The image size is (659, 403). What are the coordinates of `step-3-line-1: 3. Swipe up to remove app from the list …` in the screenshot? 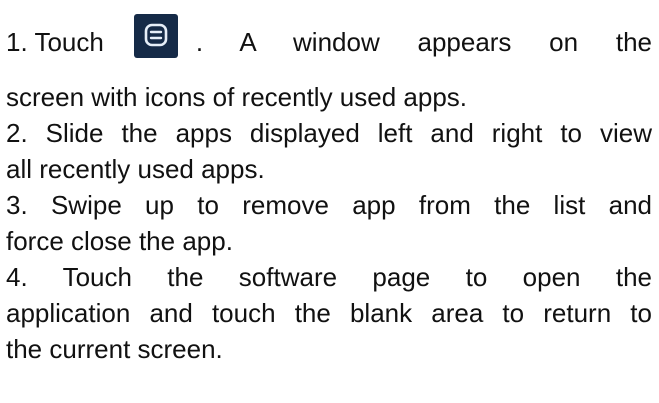 It's located at (329, 205).